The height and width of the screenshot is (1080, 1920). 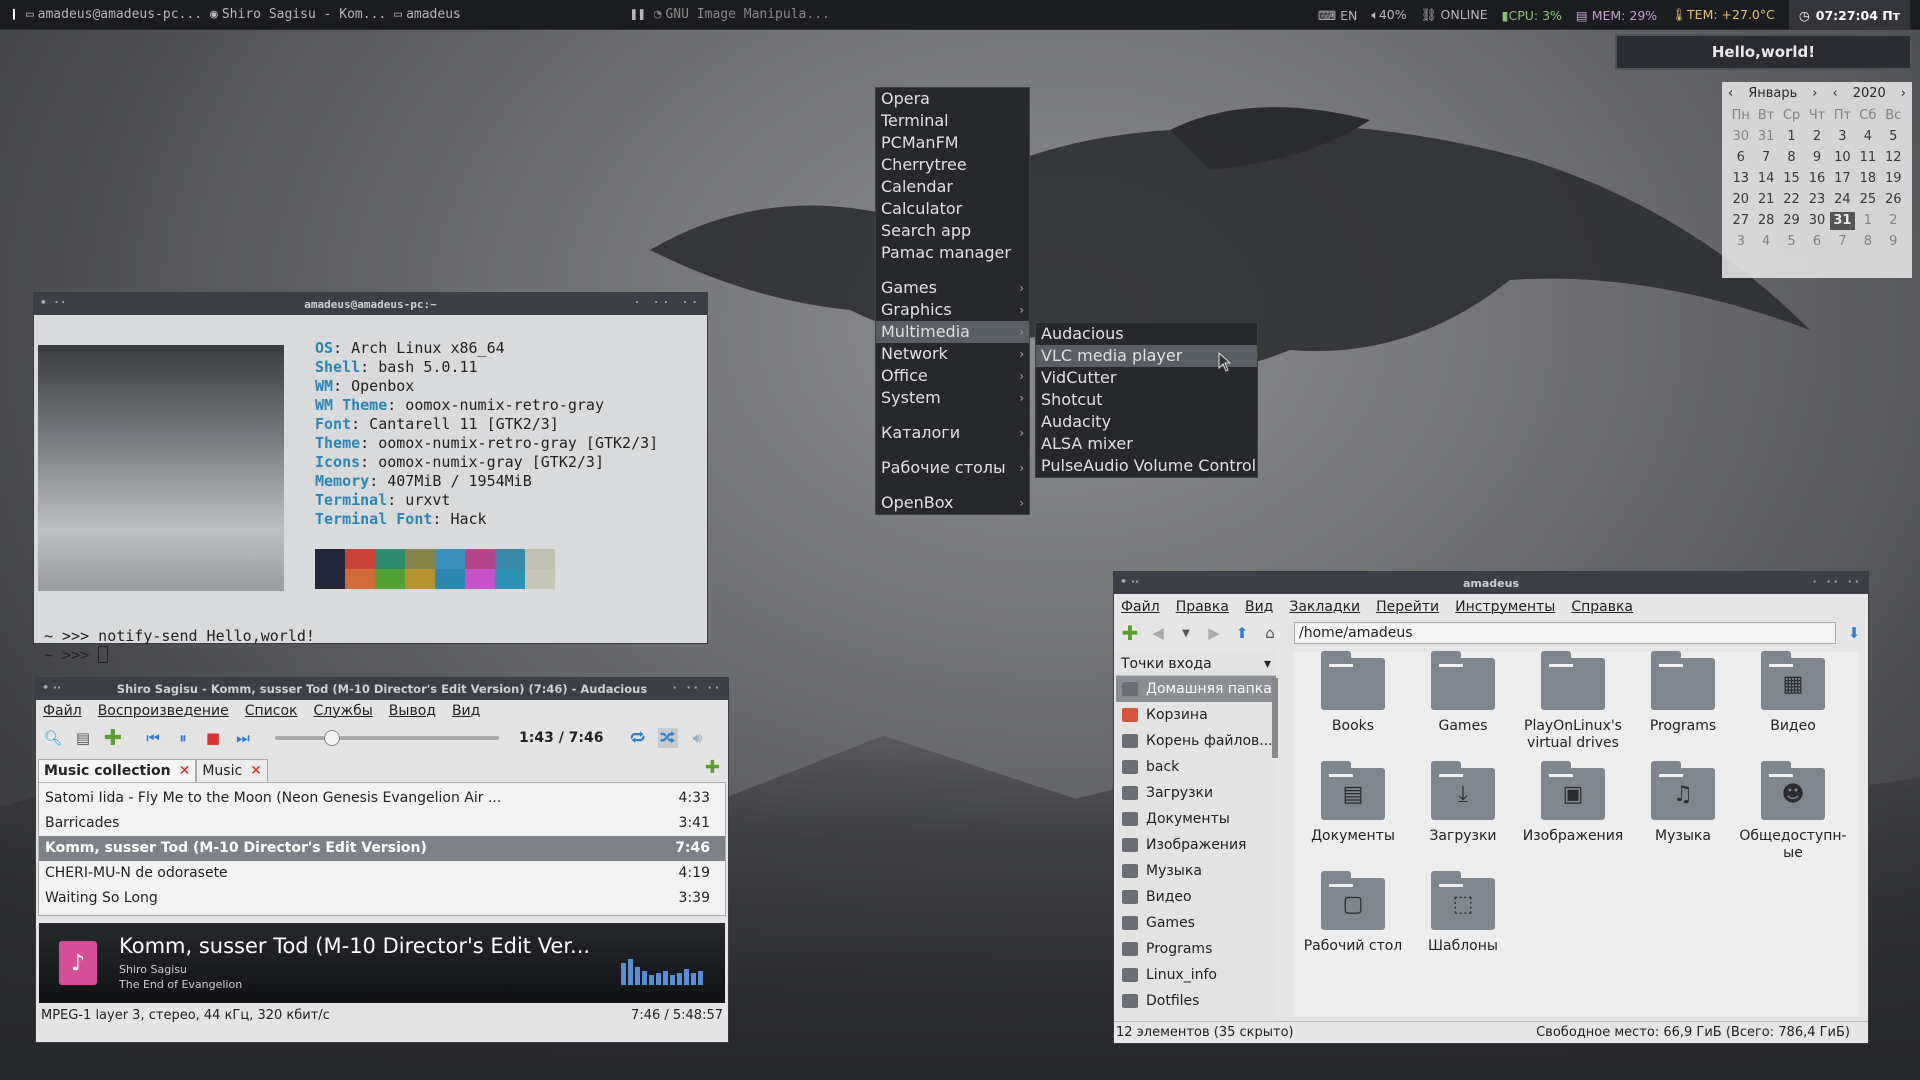 I want to click on back-icon: ◀, so click(x=1158, y=633).